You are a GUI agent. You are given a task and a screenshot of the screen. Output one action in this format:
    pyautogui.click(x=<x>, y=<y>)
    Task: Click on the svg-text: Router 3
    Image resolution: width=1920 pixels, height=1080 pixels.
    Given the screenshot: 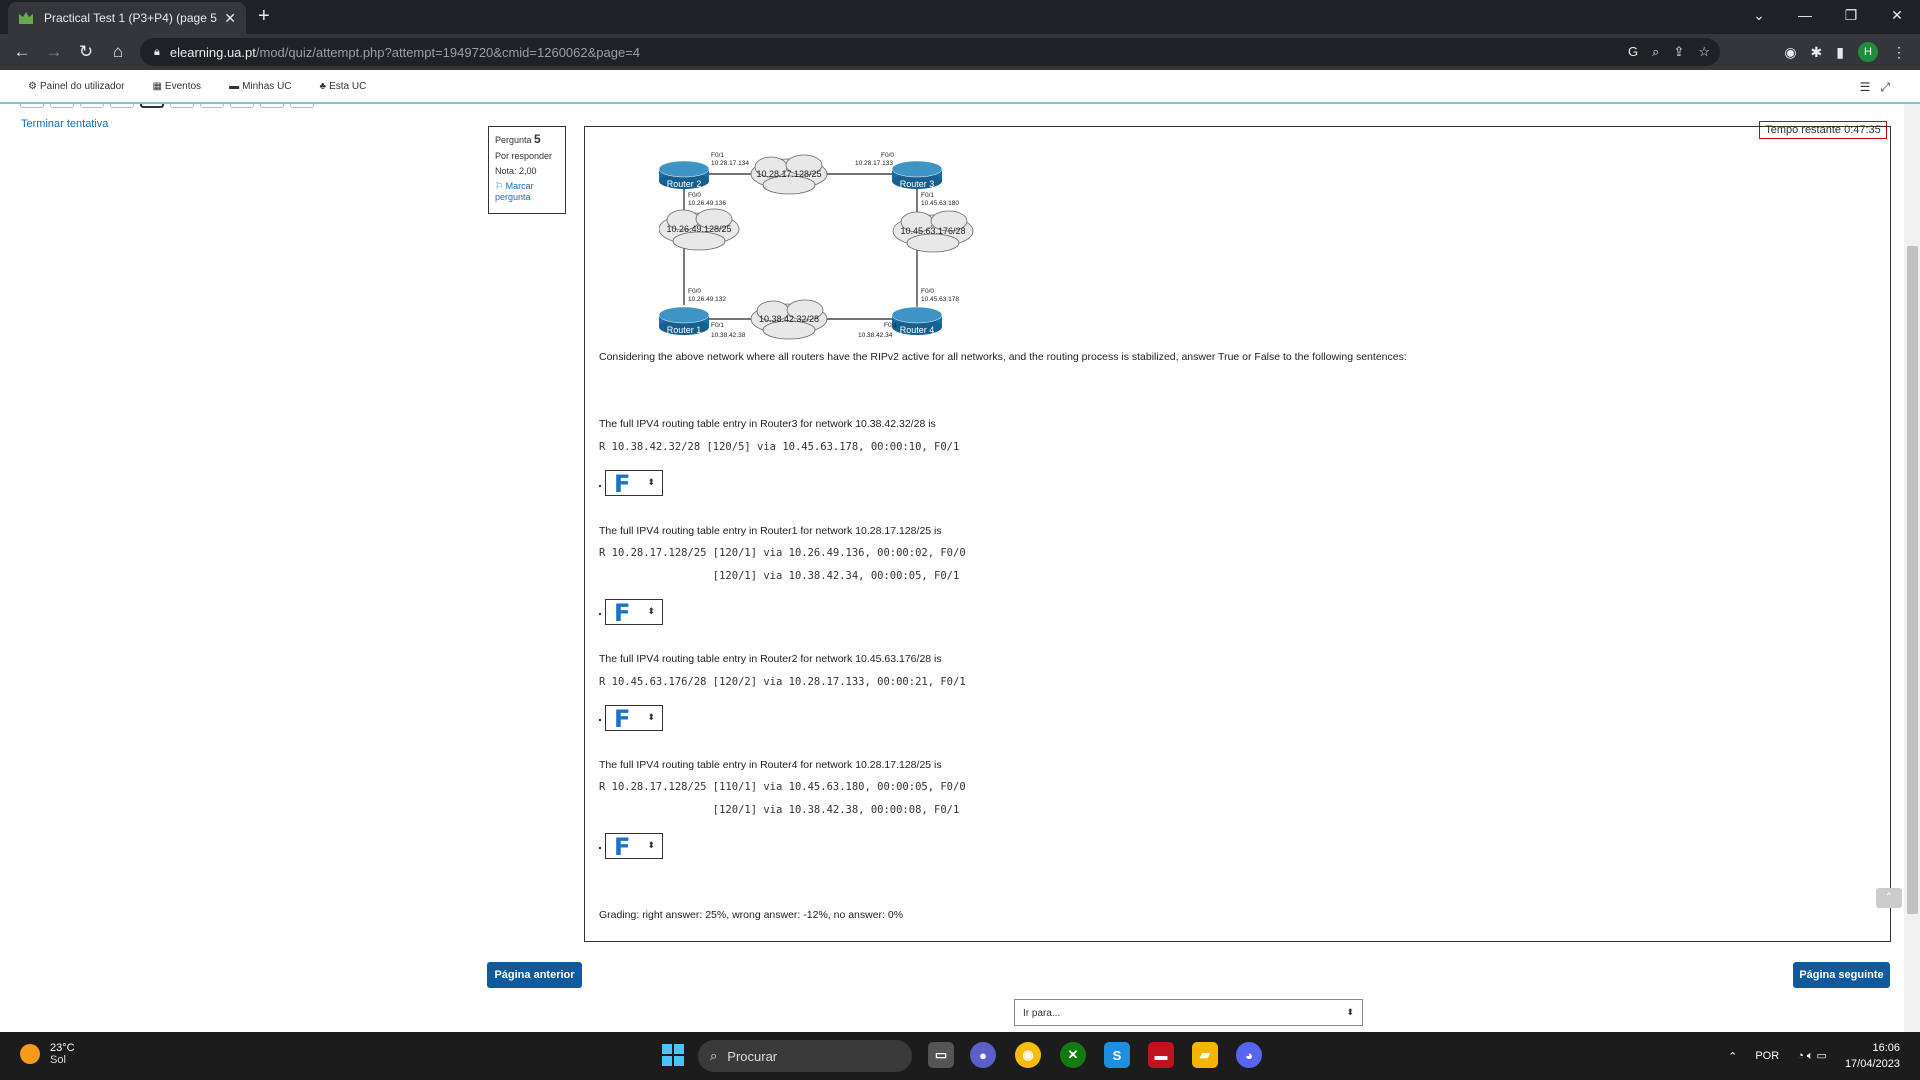 What is the action you would take?
    pyautogui.click(x=917, y=184)
    